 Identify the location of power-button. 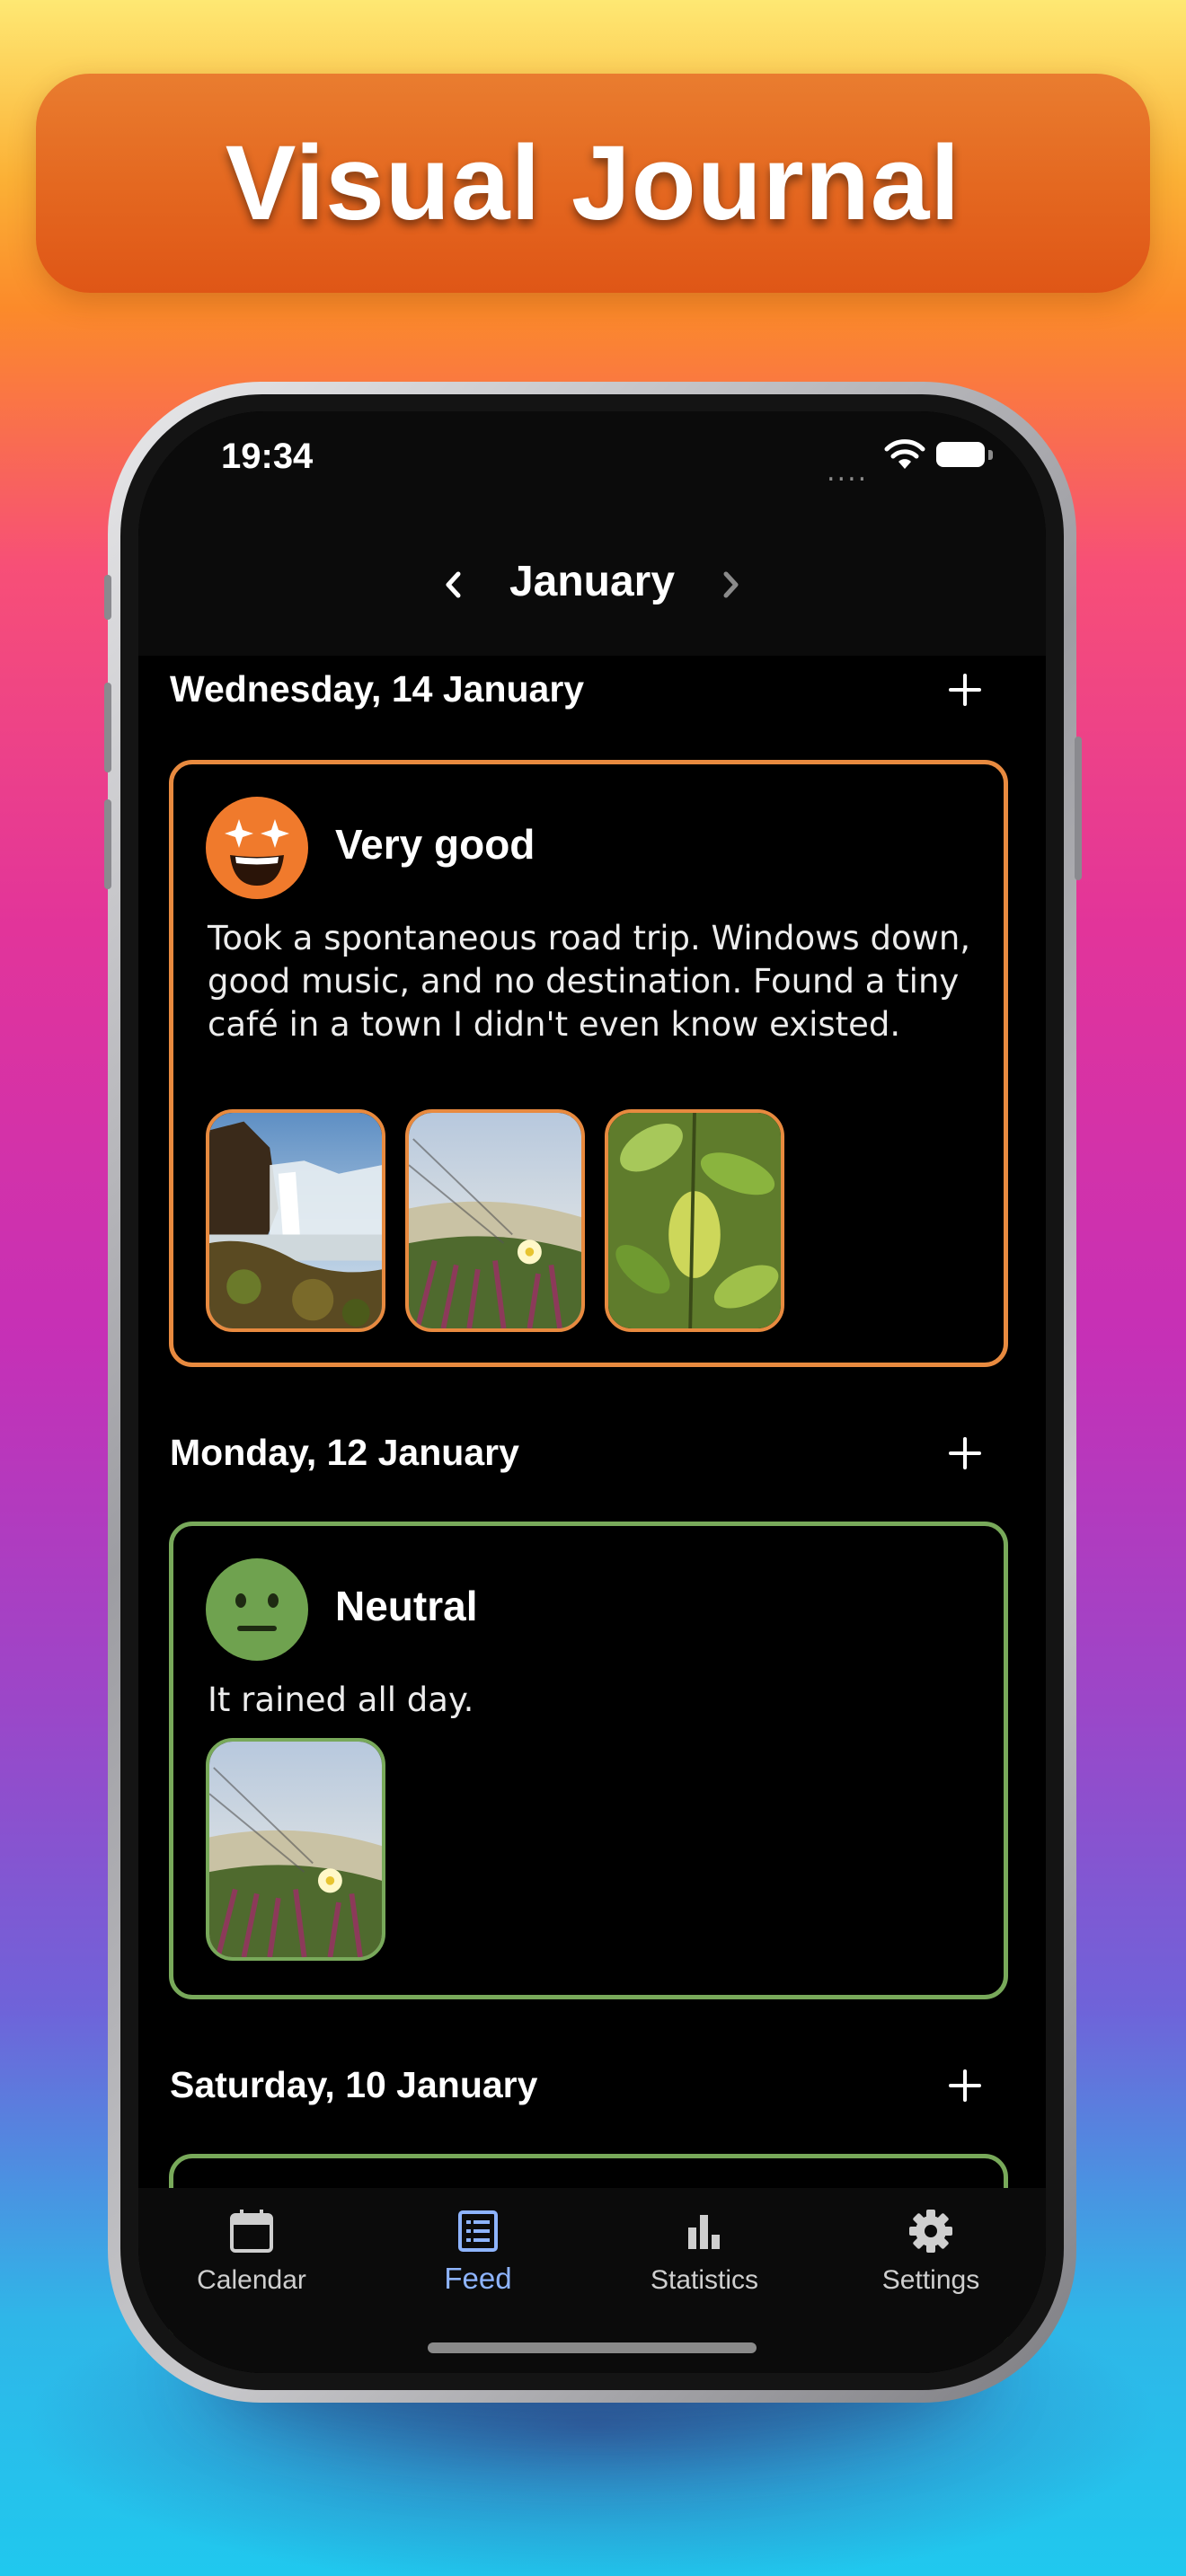
(1078, 808).